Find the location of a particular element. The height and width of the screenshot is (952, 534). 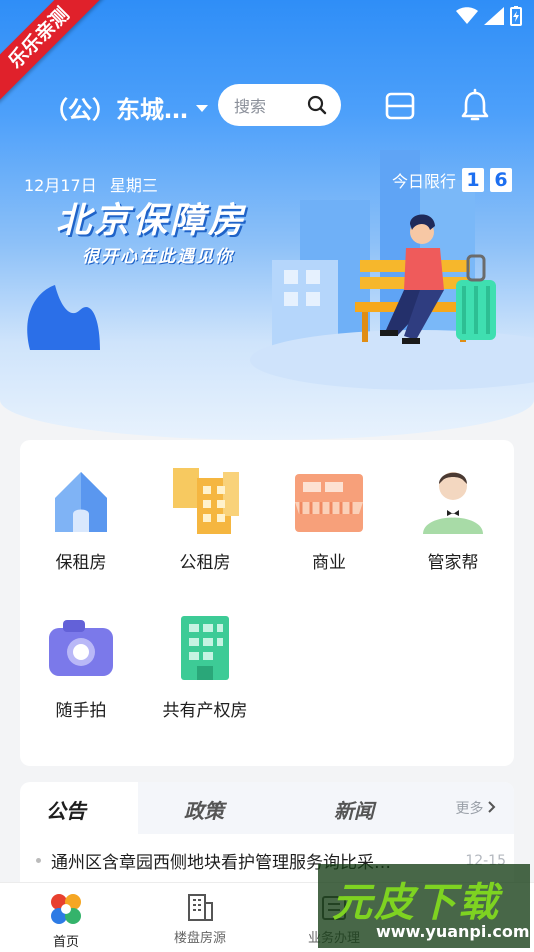

category-label: 公租房 is located at coordinates (205, 563).